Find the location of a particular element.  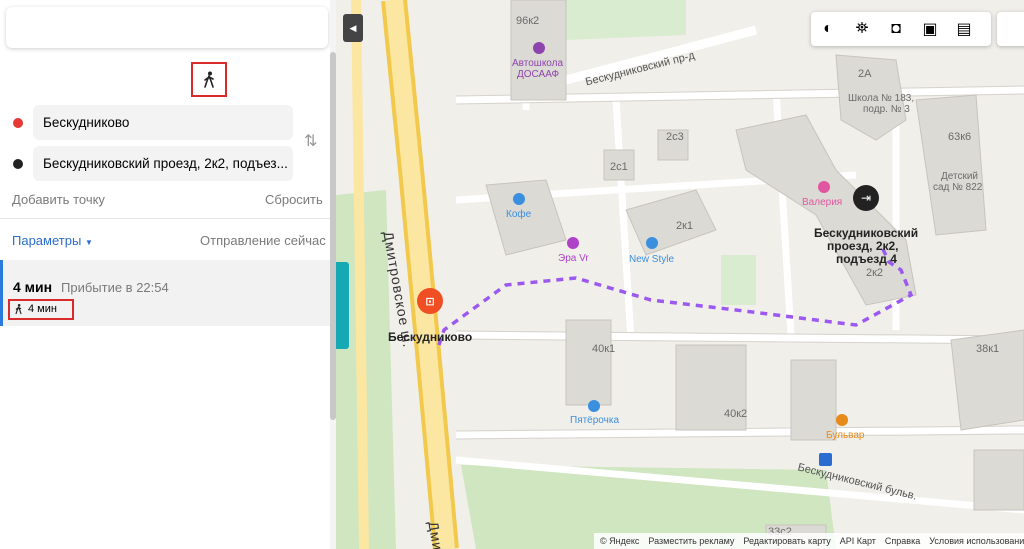

poi-label: Кофе is located at coordinates (519, 214).